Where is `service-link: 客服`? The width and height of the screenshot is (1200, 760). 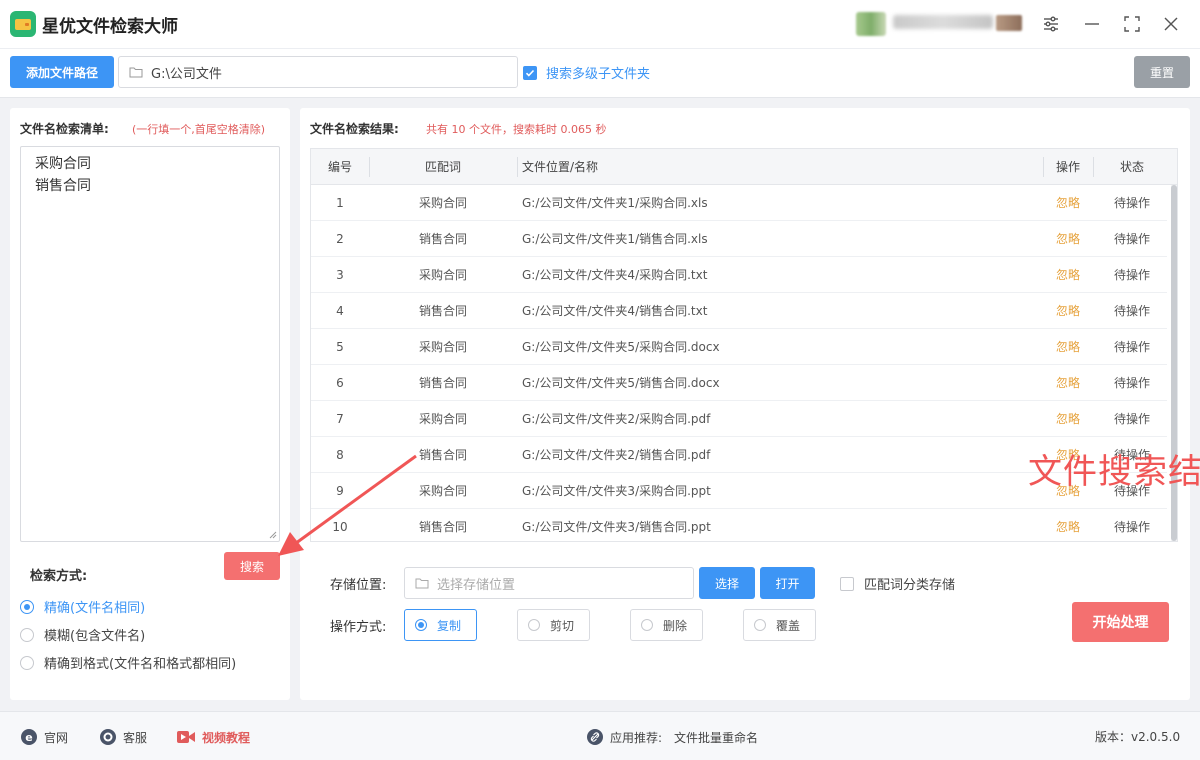
service-link: 客服 is located at coordinates (123, 737).